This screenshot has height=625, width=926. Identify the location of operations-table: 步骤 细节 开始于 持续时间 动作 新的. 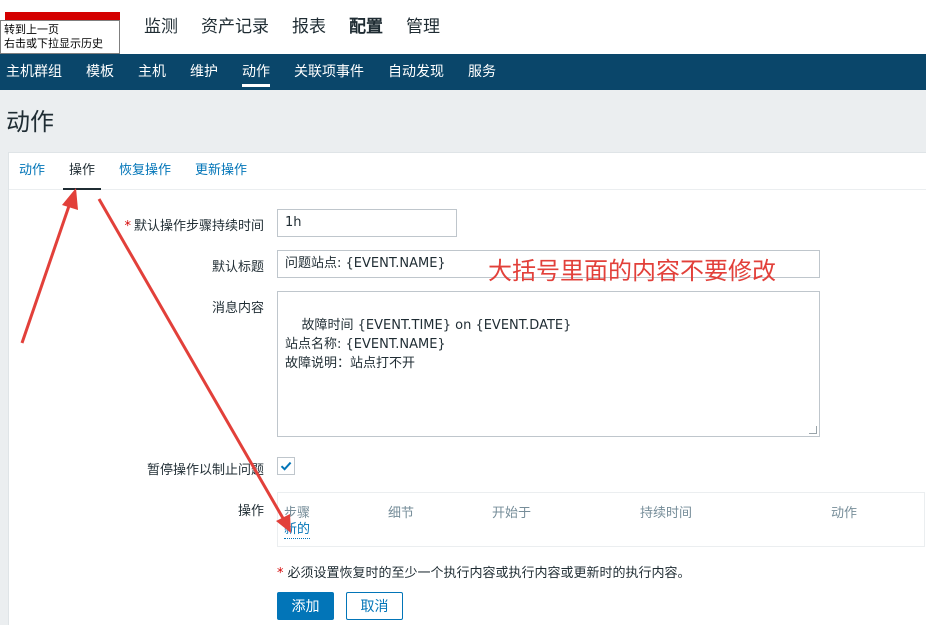
(601, 519).